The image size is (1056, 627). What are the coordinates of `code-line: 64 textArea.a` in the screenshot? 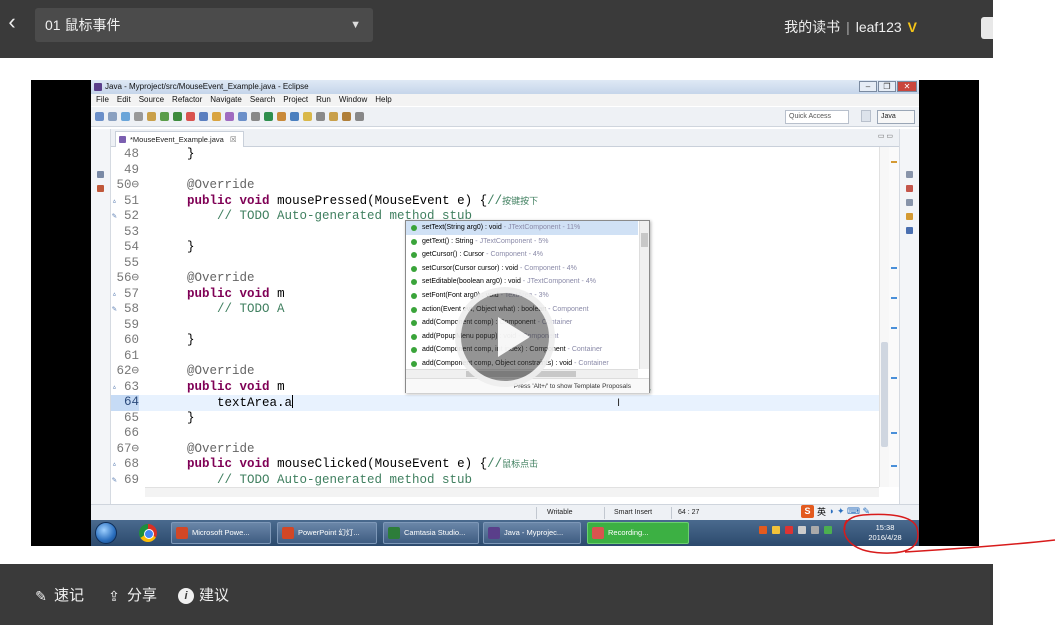 It's located at (495, 403).